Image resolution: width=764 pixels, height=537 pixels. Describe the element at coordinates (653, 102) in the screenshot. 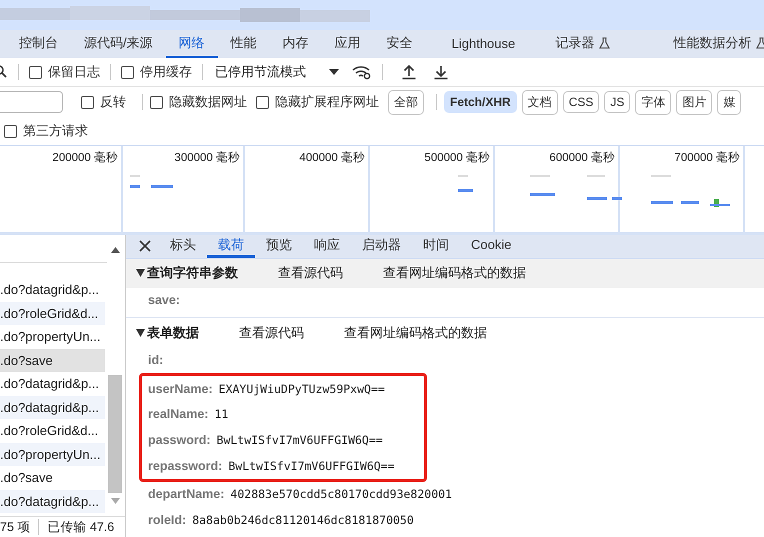

I see `filter-chip: 字体` at that location.